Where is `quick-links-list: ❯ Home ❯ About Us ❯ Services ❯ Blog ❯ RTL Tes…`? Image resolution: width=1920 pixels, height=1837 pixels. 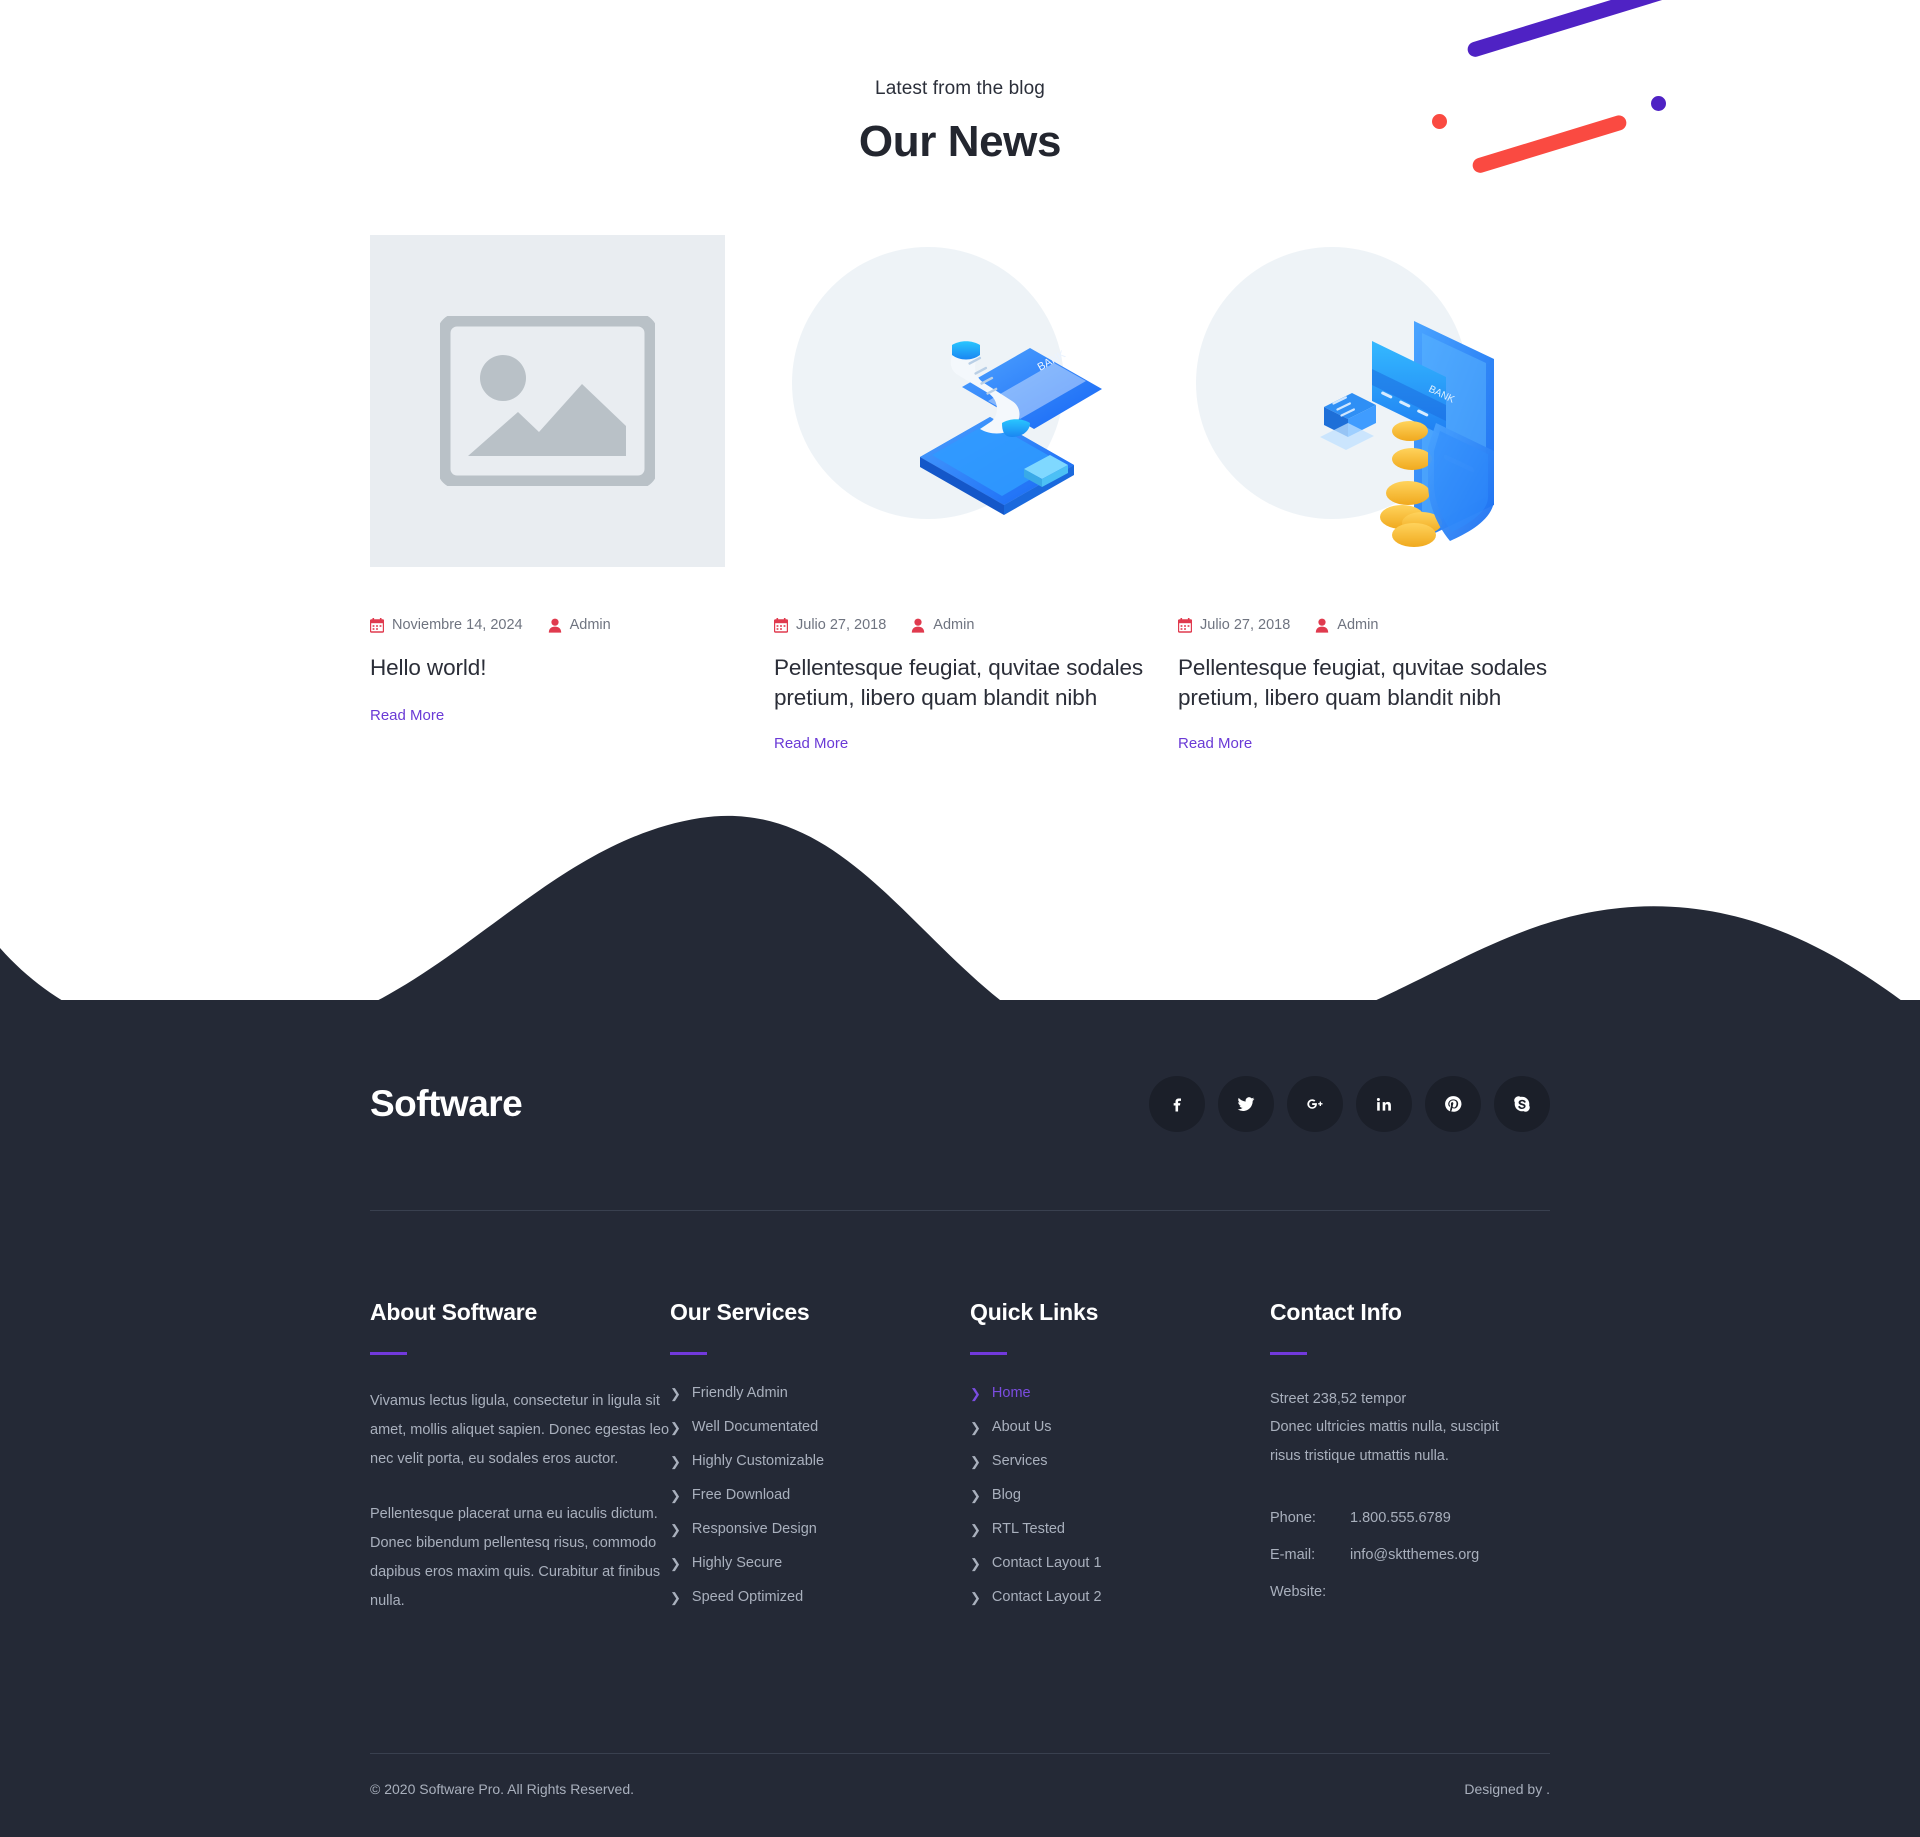
quick-links-list: ❯ Home ❯ About Us ❯ Services ❯ Blog ❯ RTL Tes… is located at coordinates (1120, 1495).